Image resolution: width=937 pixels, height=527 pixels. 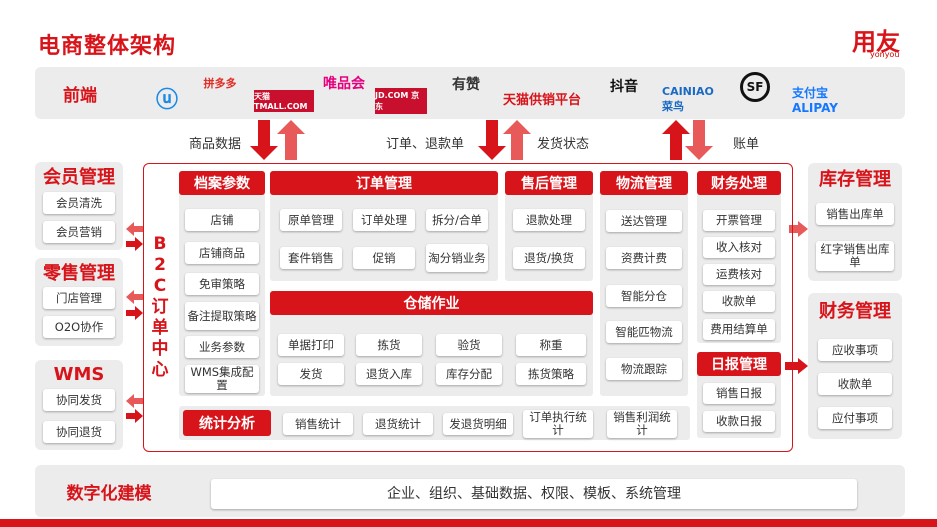 What do you see at coordinates (318, 424) in the screenshot?
I see `stats-item: 销售统计` at bounding box center [318, 424].